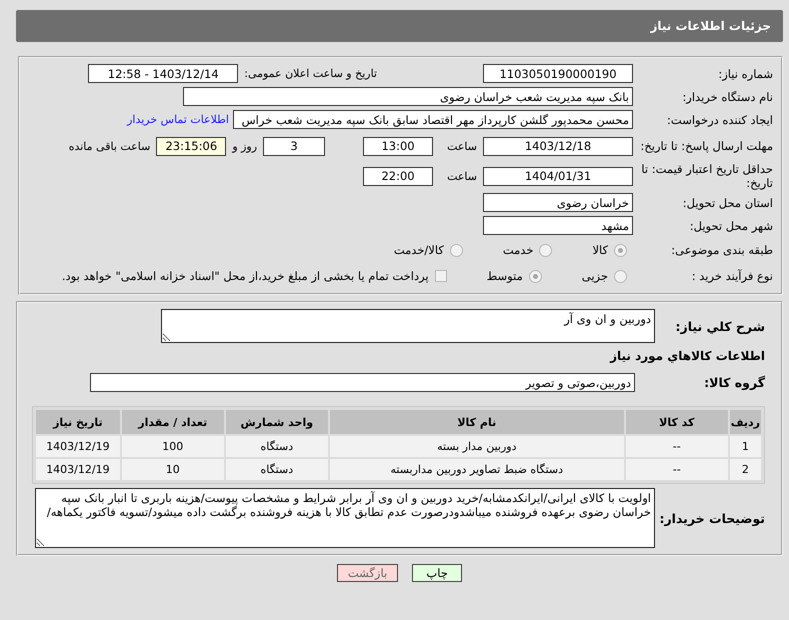 The height and width of the screenshot is (620, 789). Describe the element at coordinates (732, 276) in the screenshot. I see `field-label: نوع فرآیند خرید :` at that location.